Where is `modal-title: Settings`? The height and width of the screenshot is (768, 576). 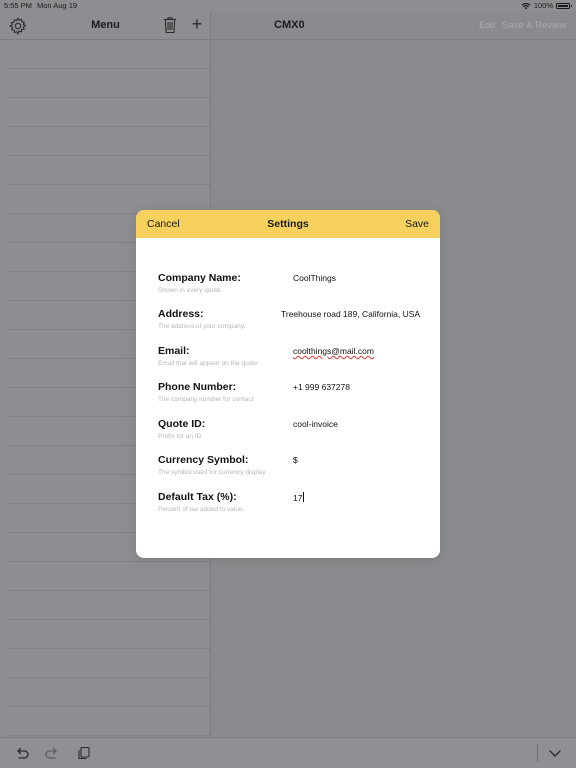
modal-title: Settings is located at coordinates (288, 224).